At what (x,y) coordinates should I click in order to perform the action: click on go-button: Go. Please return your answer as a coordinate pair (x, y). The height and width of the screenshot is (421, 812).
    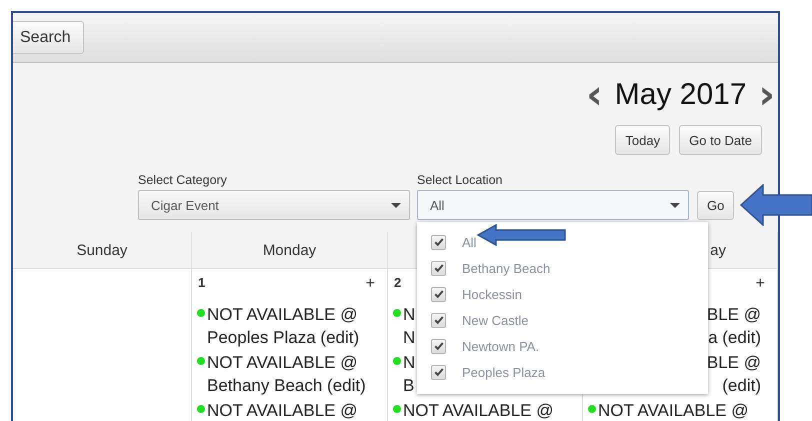
    Looking at the image, I should click on (715, 205).